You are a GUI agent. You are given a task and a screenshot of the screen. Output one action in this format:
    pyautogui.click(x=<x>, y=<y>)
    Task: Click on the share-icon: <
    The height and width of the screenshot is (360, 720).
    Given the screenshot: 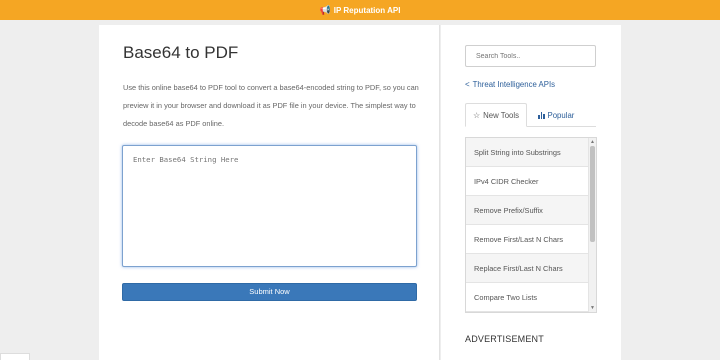 What is the action you would take?
    pyautogui.click(x=467, y=84)
    